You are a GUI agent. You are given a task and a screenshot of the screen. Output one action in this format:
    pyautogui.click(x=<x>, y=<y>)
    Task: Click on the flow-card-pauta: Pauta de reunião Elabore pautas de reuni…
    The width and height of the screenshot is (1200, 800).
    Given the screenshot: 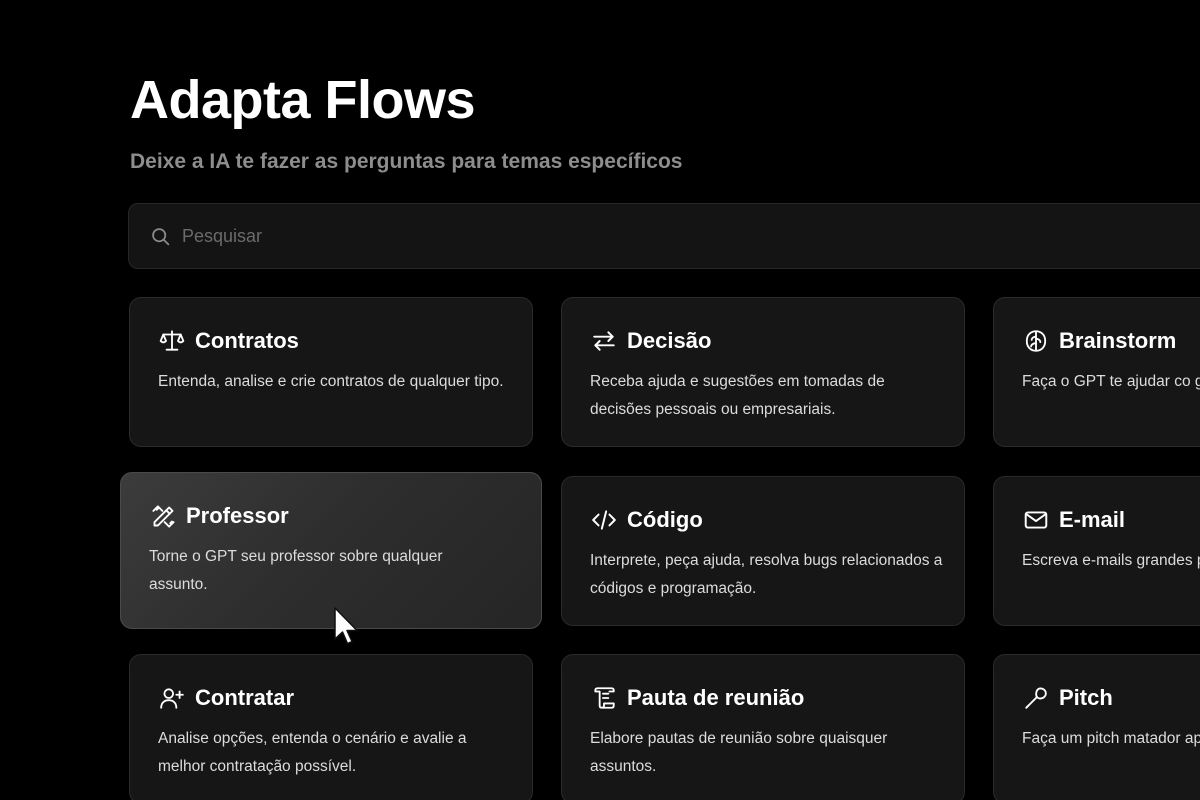 What is the action you would take?
    pyautogui.click(x=763, y=727)
    